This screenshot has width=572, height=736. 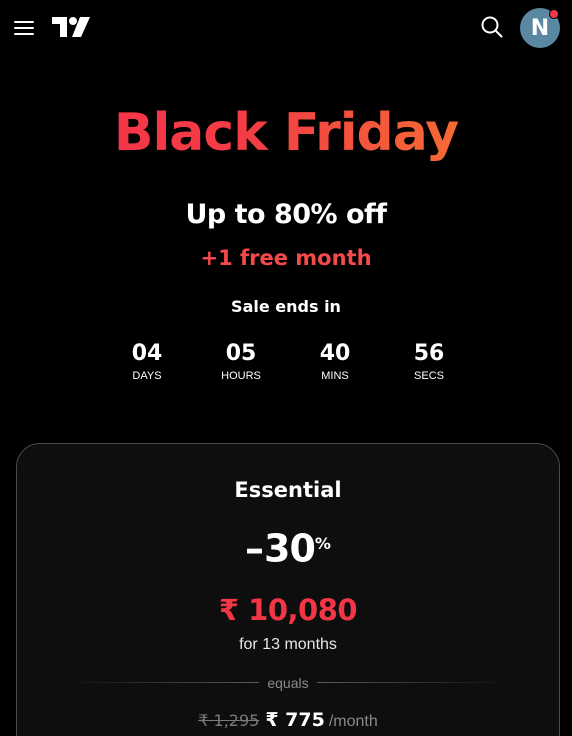 What do you see at coordinates (288, 610) in the screenshot?
I see `plan-price: ₹ 10,080` at bounding box center [288, 610].